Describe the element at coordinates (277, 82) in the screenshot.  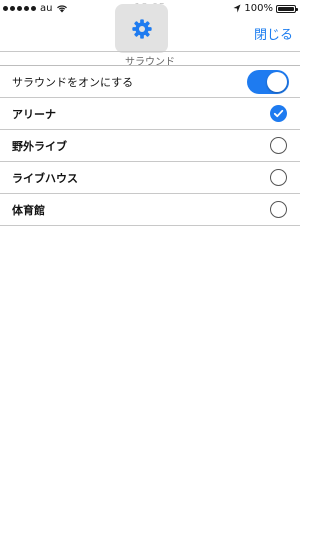
I see `toggle-knob` at that location.